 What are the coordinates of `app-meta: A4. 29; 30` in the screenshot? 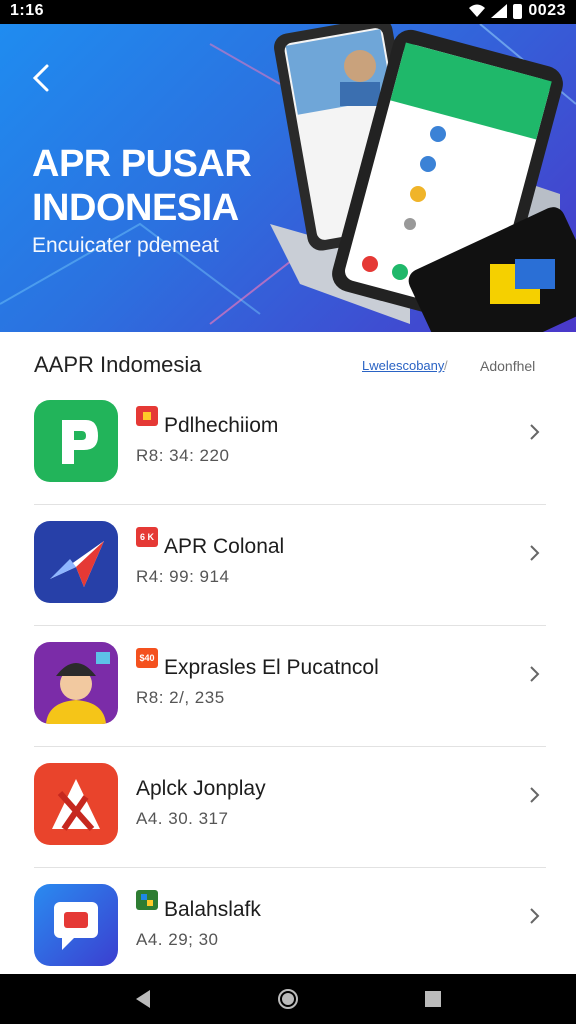 It's located at (177, 939).